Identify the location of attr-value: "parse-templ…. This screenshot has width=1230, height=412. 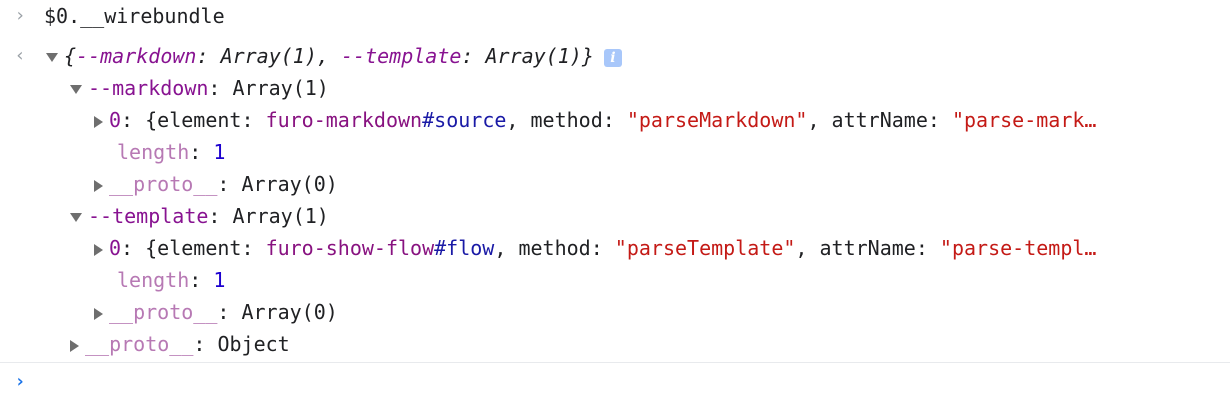
(1018, 248).